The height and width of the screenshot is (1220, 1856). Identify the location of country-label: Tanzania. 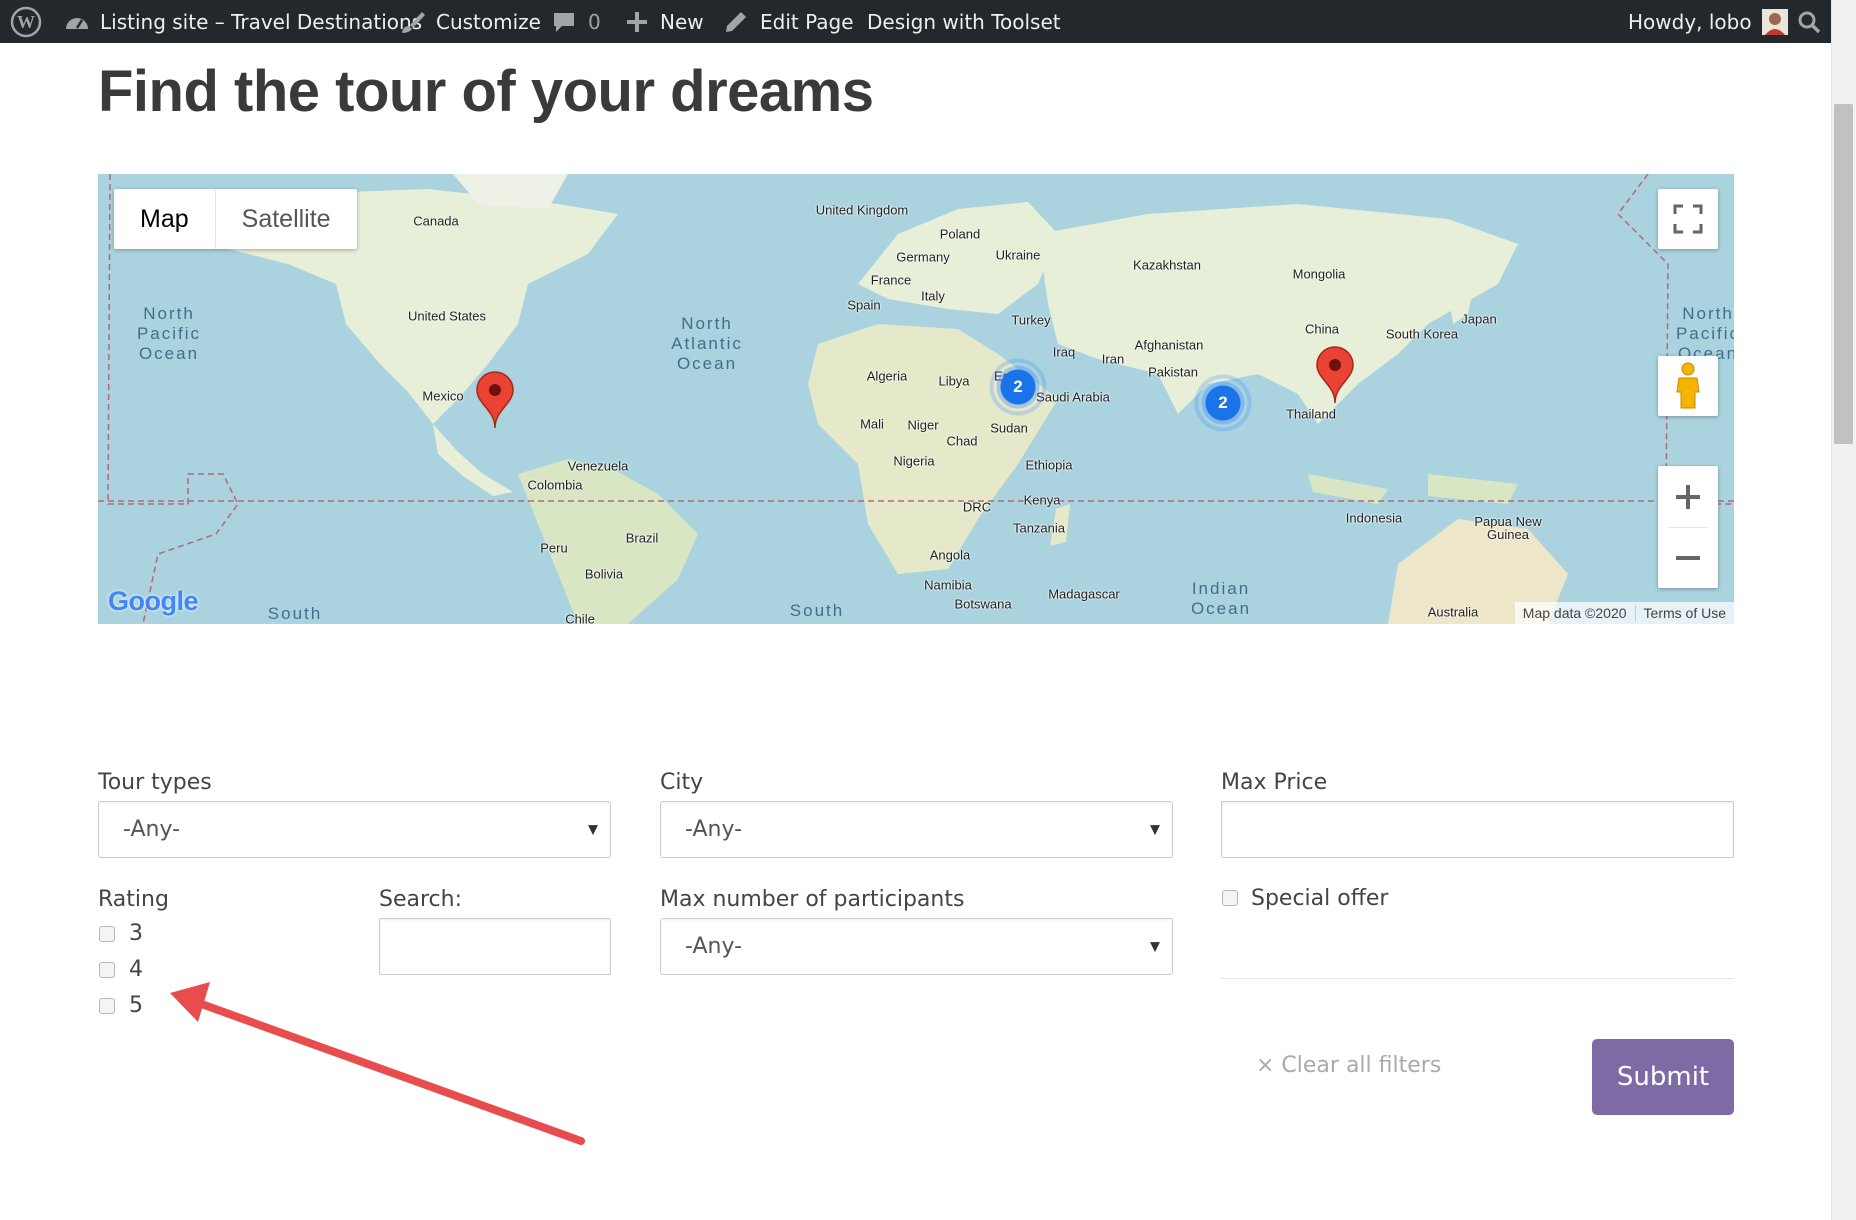
(1039, 528).